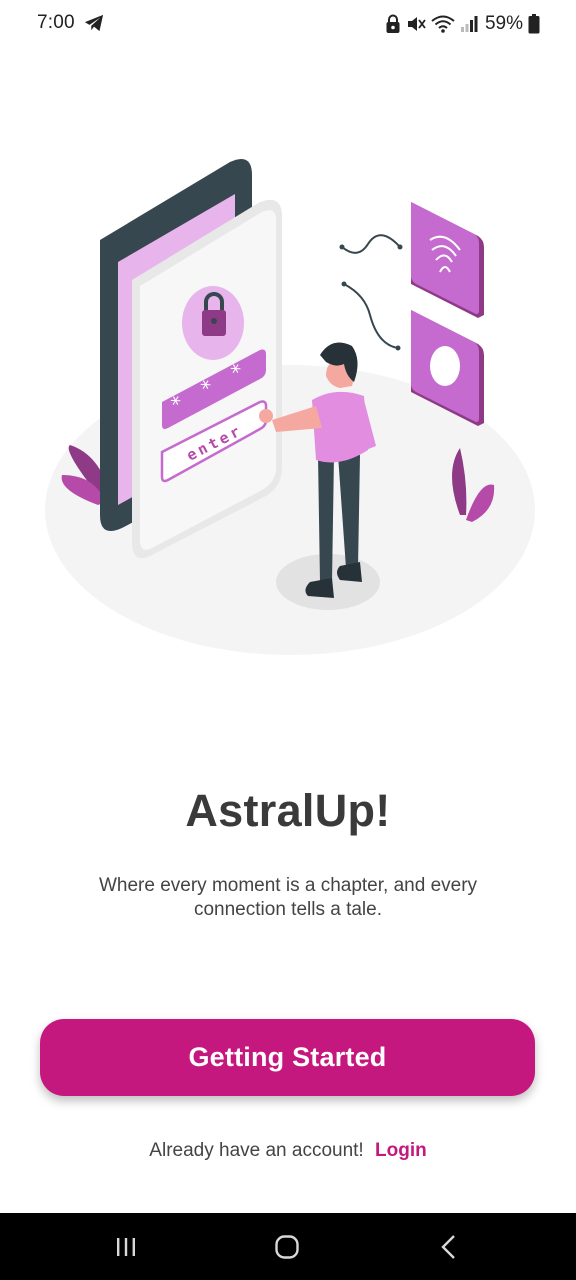 The height and width of the screenshot is (1280, 576). Describe the element at coordinates (503, 23) in the screenshot. I see `battery-percent: 59%` at that location.